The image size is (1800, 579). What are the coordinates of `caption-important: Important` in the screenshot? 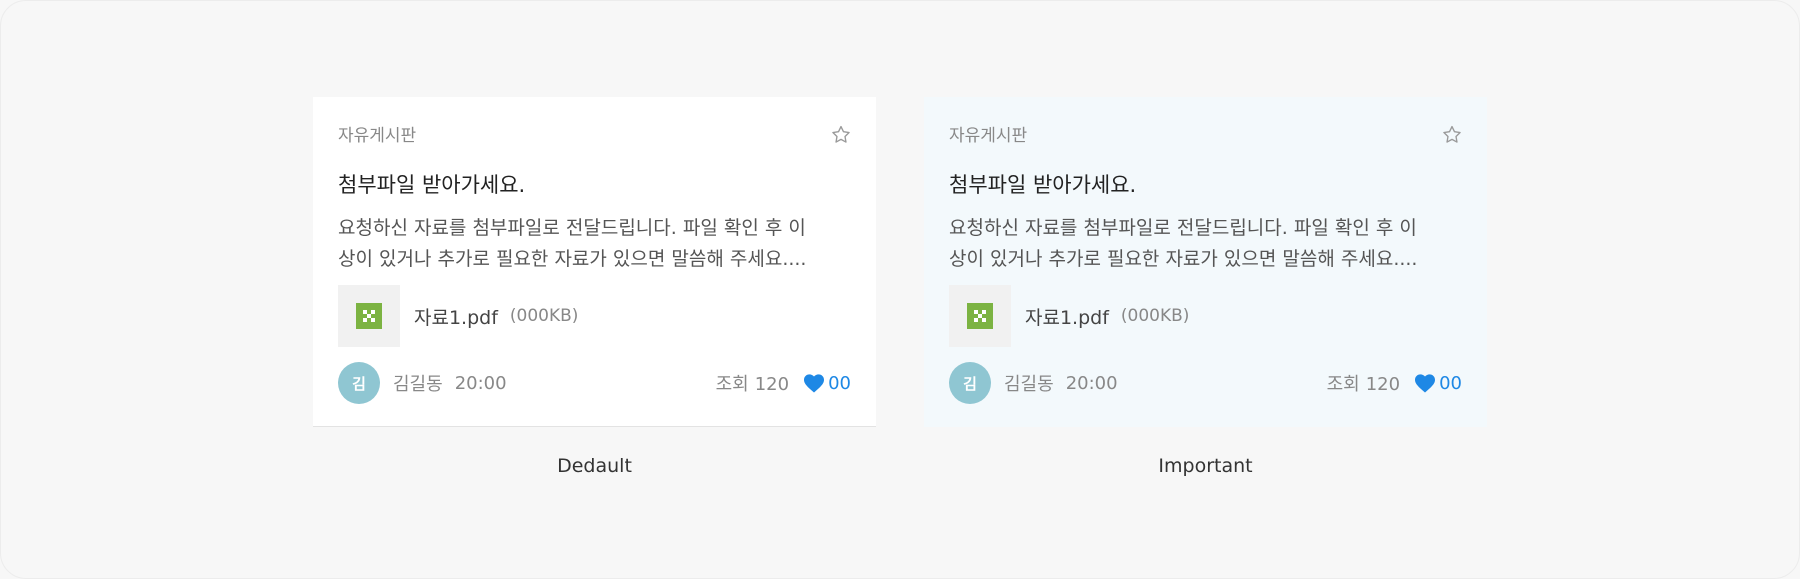 It's located at (1205, 466).